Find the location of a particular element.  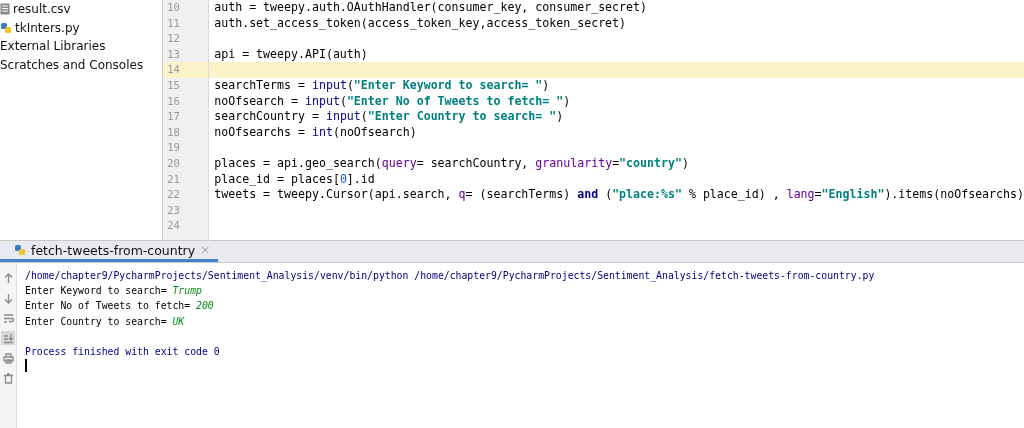

line-number: 24 is located at coordinates (186, 226).